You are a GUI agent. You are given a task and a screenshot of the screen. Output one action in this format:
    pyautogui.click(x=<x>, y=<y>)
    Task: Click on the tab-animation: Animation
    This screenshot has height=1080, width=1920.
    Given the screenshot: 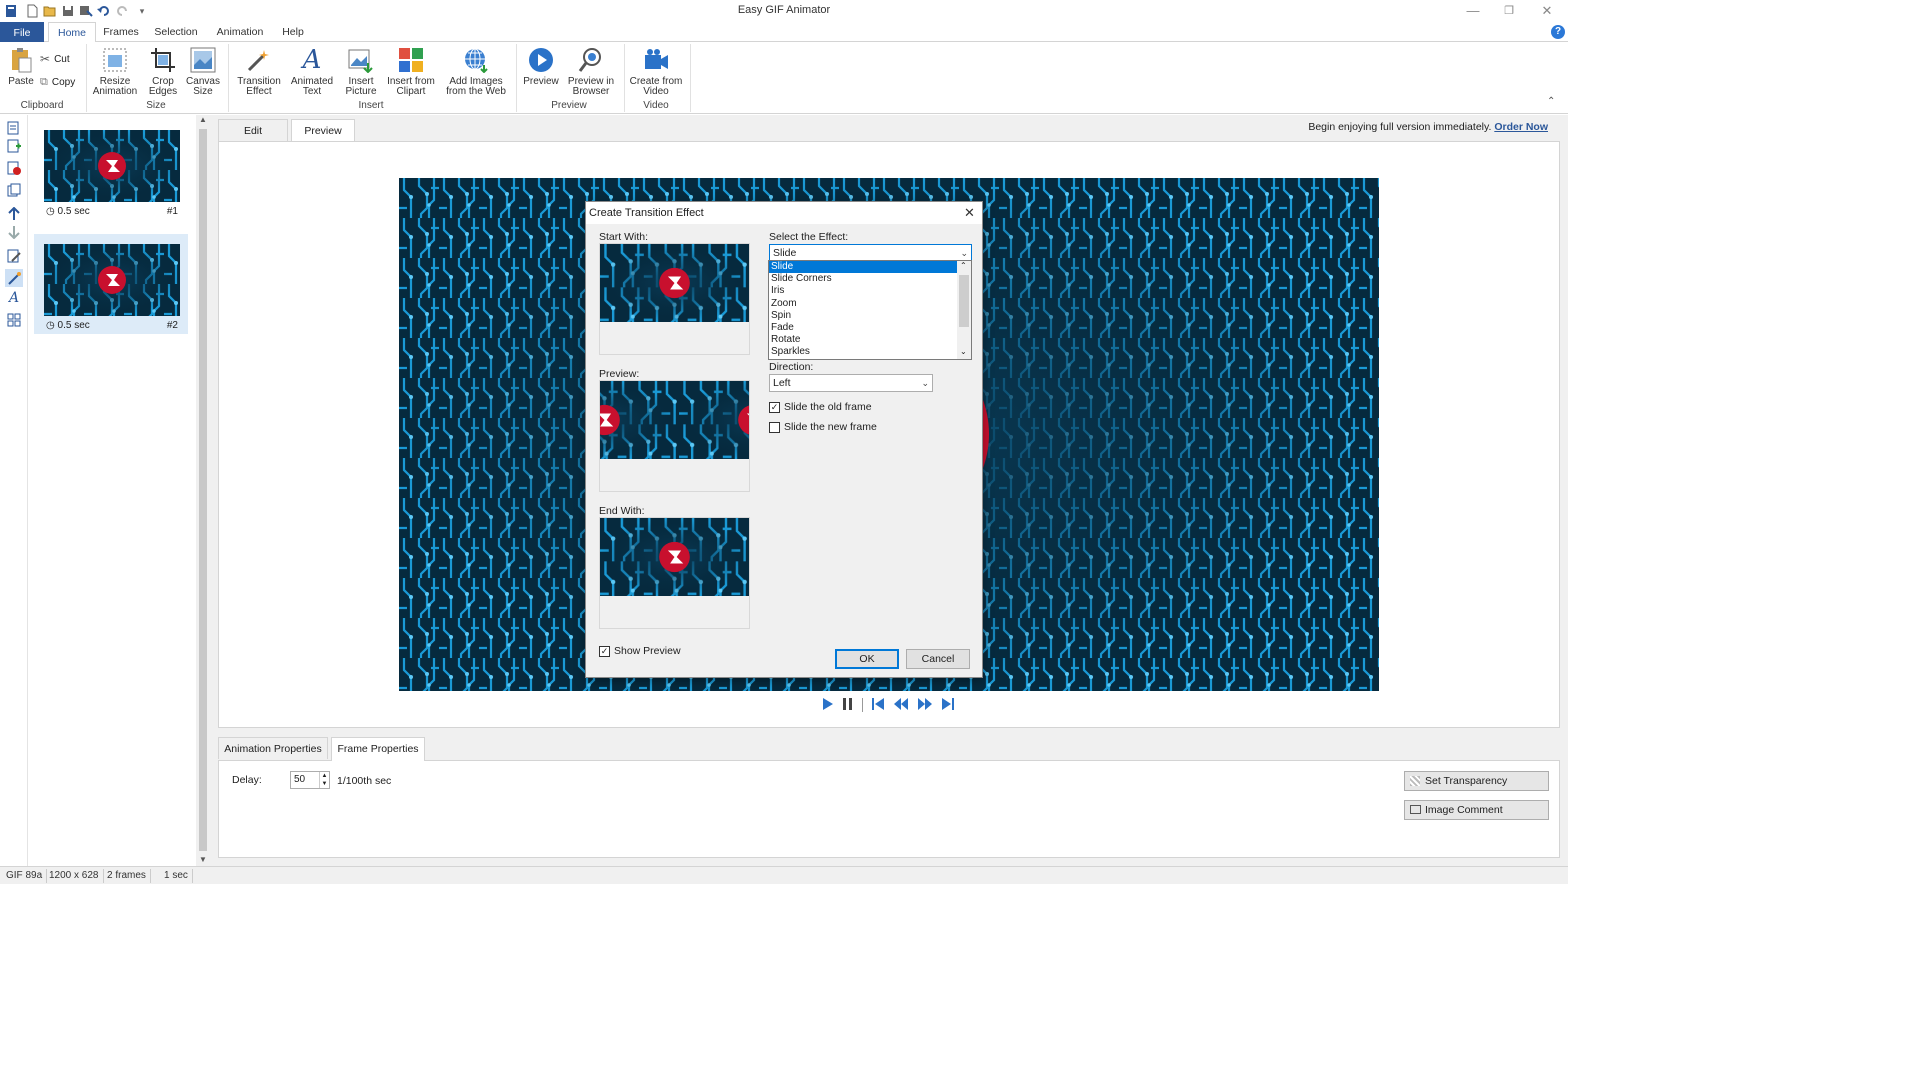 What is the action you would take?
    pyautogui.click(x=240, y=32)
    